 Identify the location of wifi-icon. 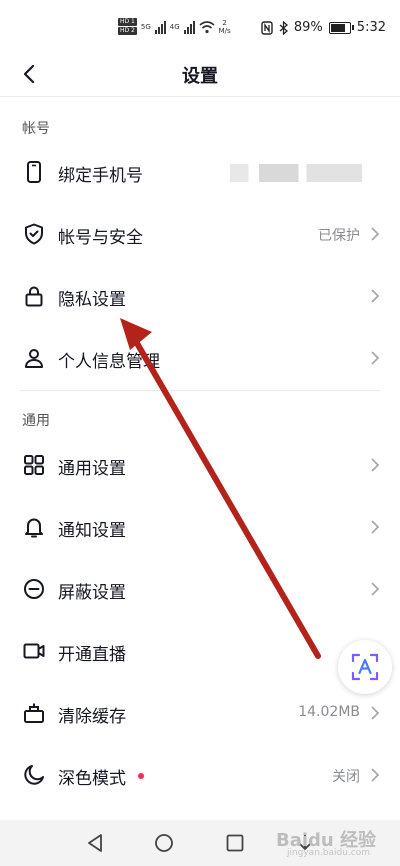
(207, 26).